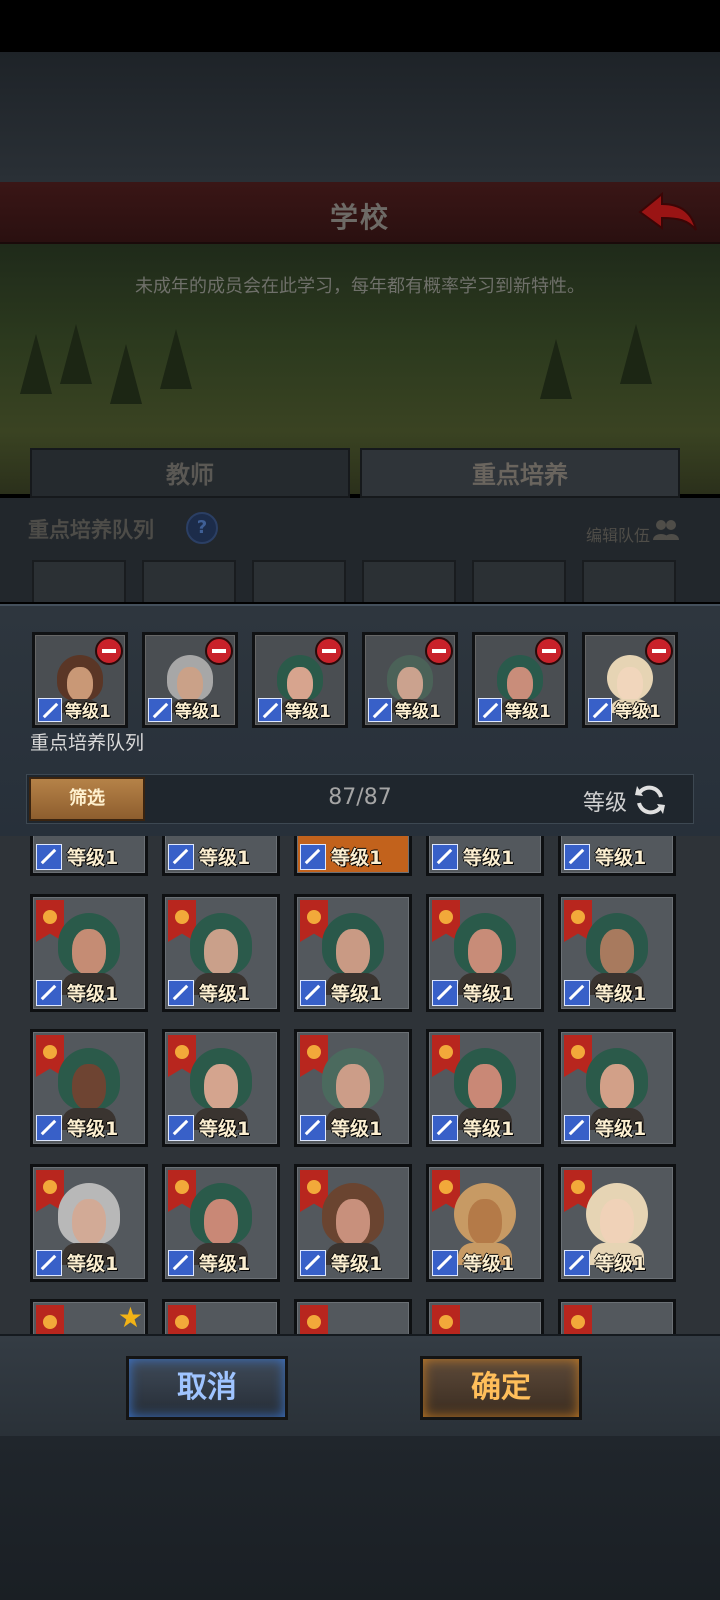  Describe the element at coordinates (605, 801) in the screenshot. I see `sort-level-label: 等级` at that location.